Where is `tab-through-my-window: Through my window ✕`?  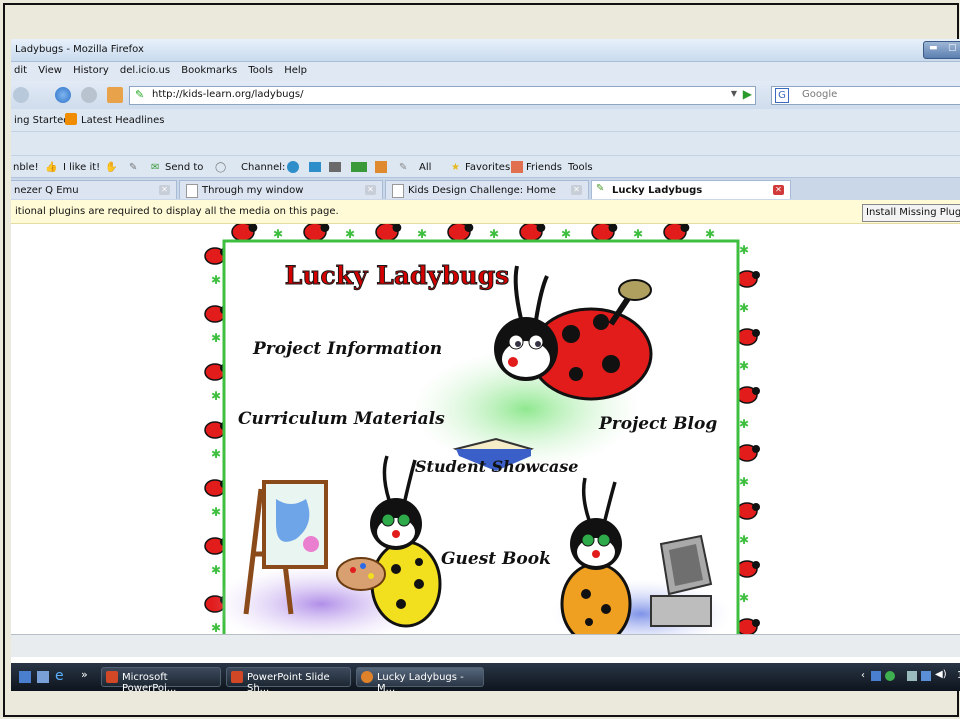
tab-through-my-window: Through my window ✕ is located at coordinates (281, 189).